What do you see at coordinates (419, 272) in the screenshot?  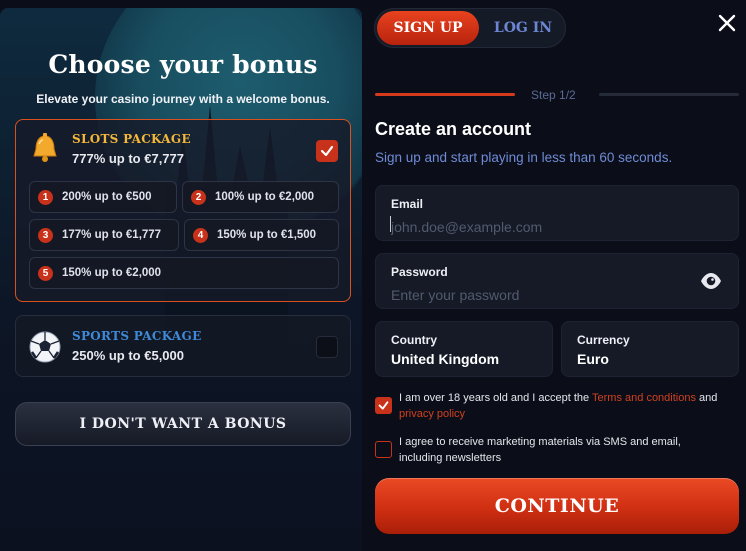 I see `password-label: Password` at bounding box center [419, 272].